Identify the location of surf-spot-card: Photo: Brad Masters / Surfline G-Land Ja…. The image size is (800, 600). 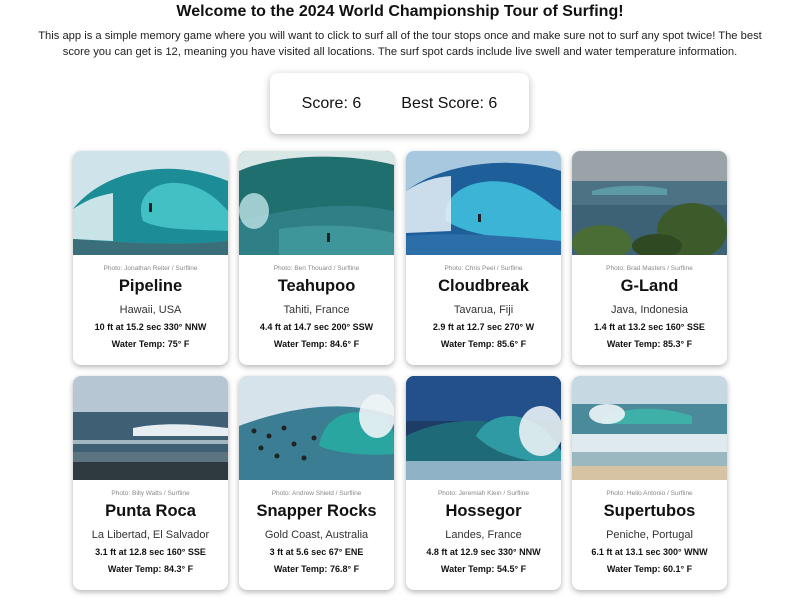
(649, 258).